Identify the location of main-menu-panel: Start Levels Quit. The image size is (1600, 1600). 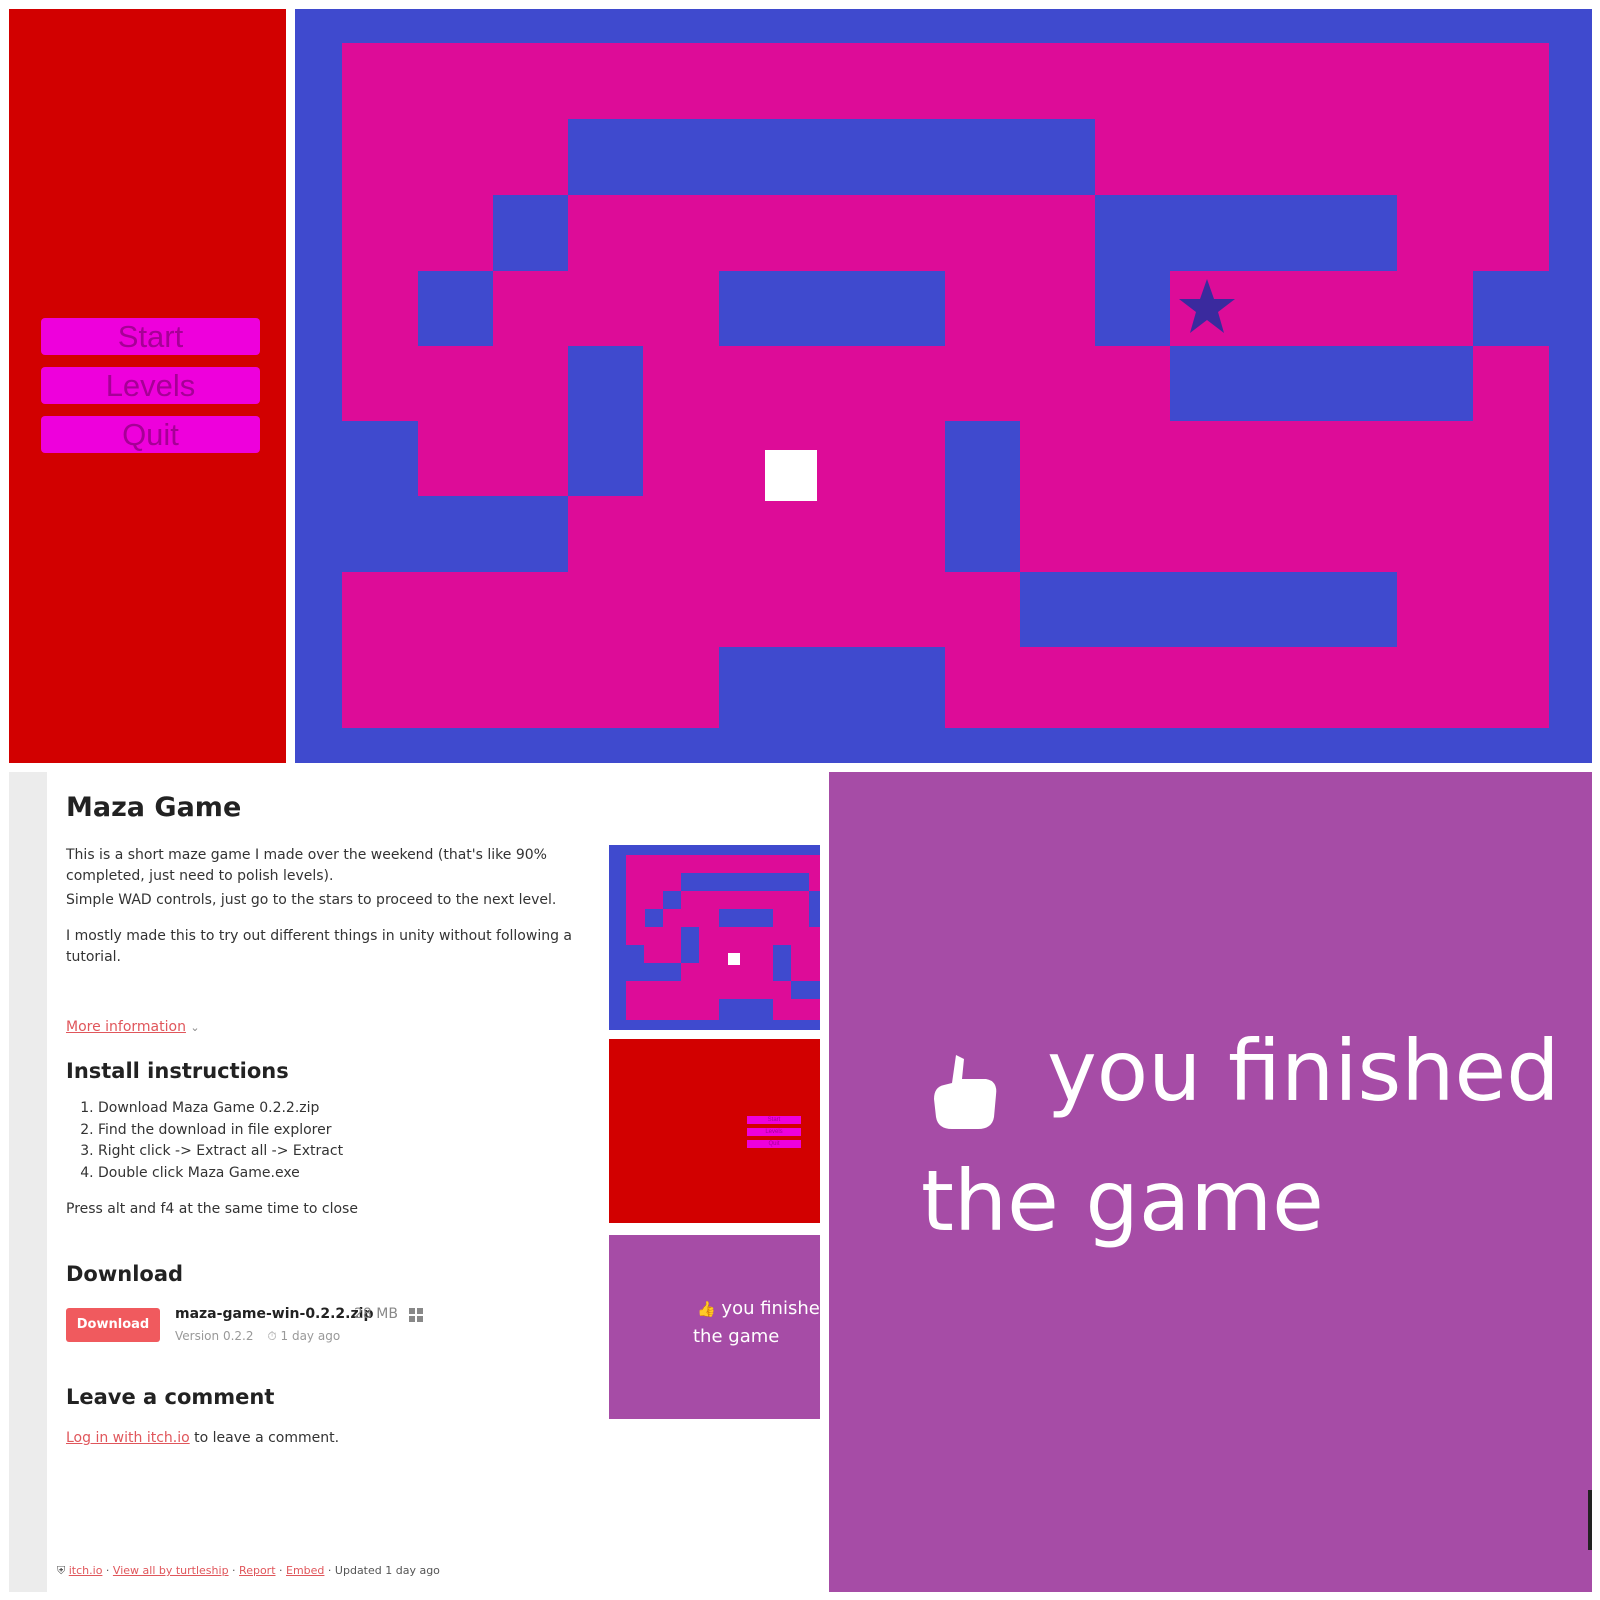
(147, 386).